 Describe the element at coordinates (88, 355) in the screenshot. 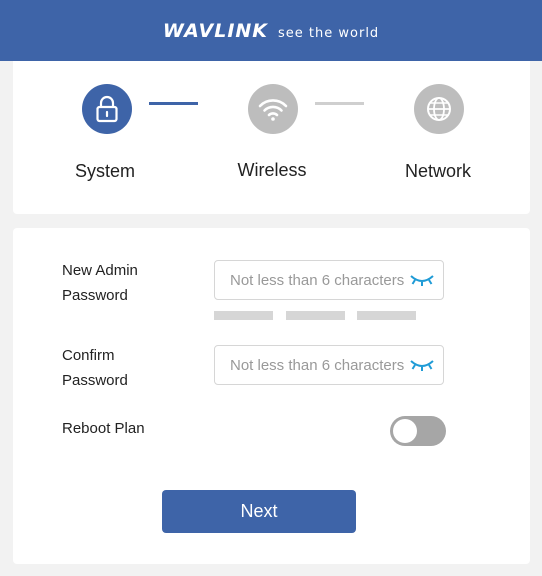

I see `confirm-password-label-line1: Confirm` at that location.